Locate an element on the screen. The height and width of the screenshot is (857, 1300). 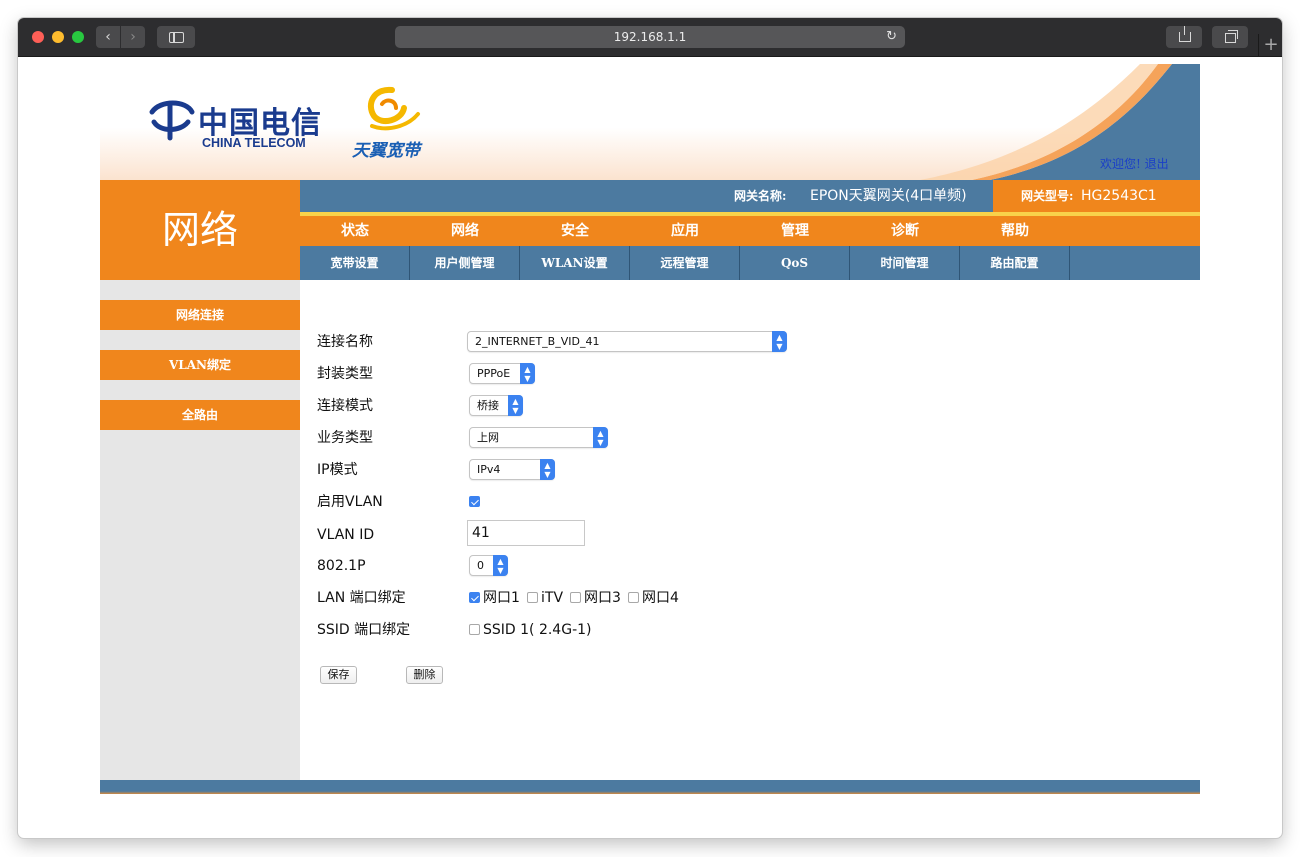
lan-bind-port3-text: 网口3 is located at coordinates (602, 598).